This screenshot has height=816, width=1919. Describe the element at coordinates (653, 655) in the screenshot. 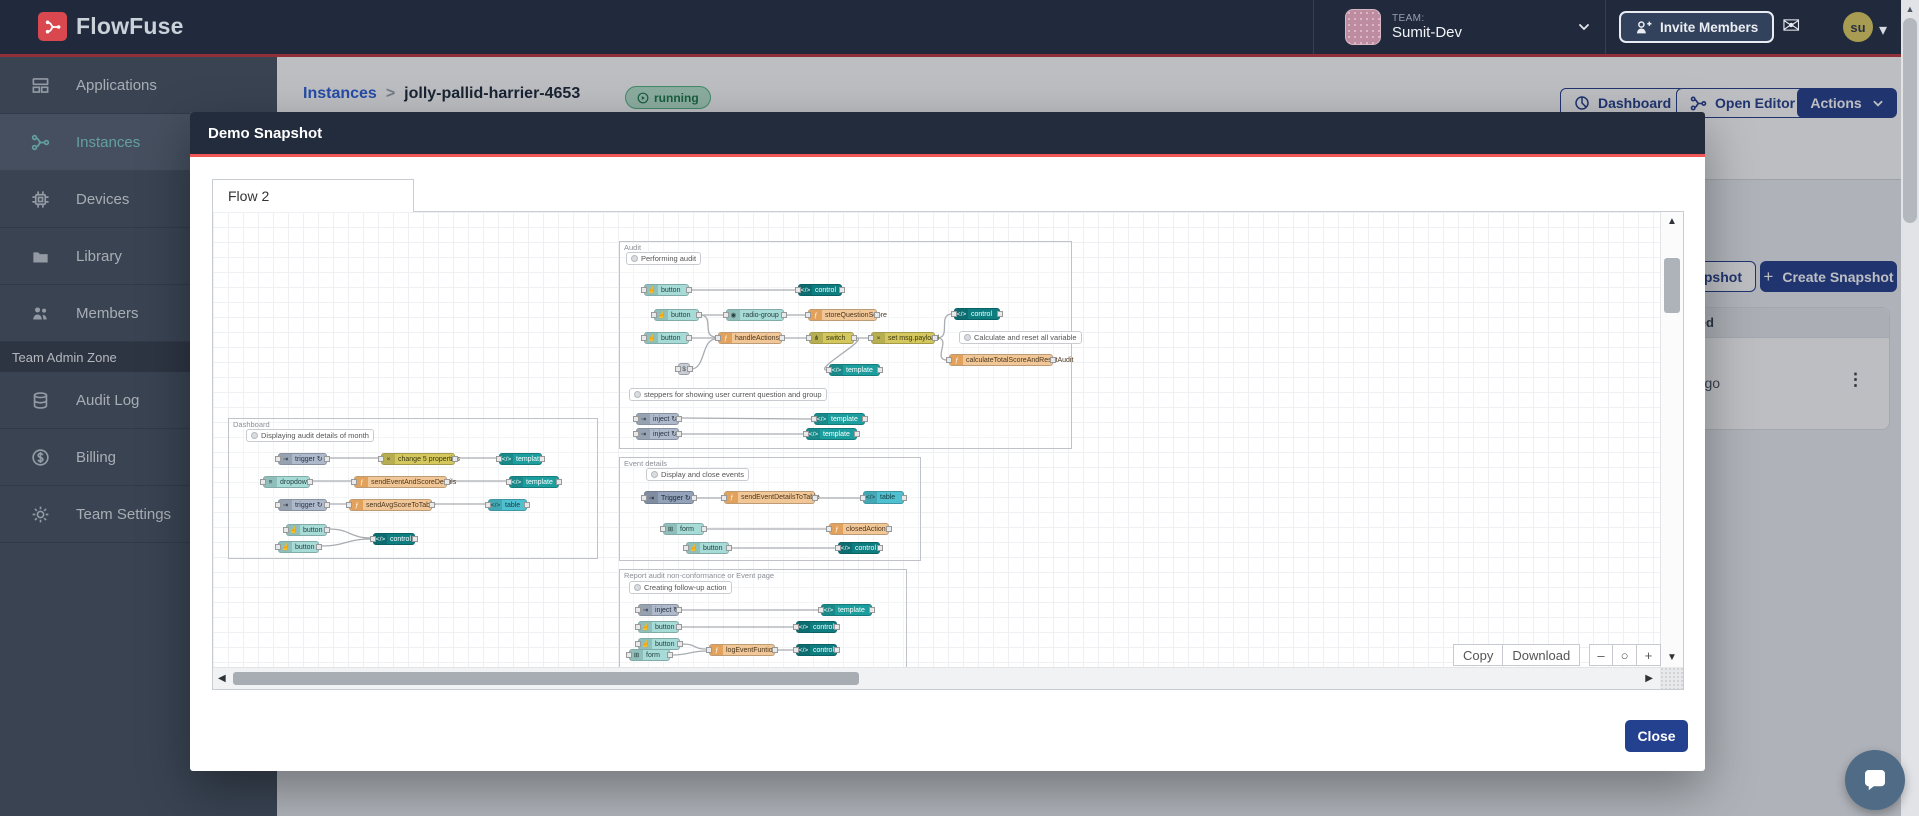

I see `flow-node-label: form` at that location.